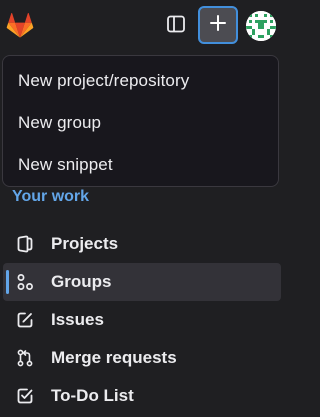  I want to click on new-menu-button, so click(218, 25).